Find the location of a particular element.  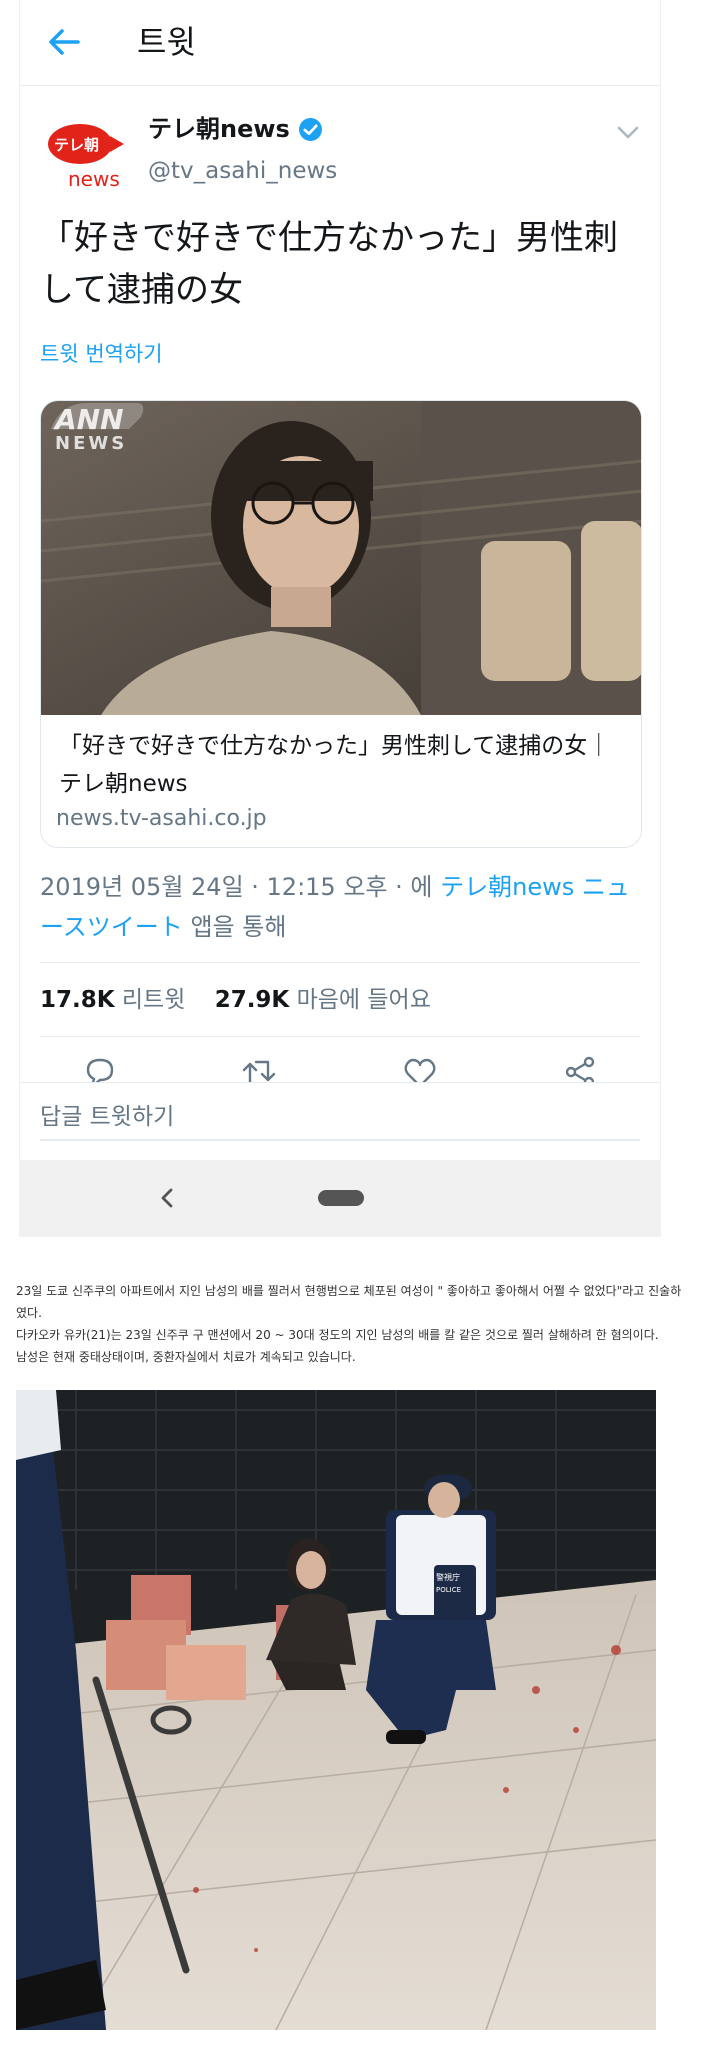

nav-home-pill is located at coordinates (341, 1198).